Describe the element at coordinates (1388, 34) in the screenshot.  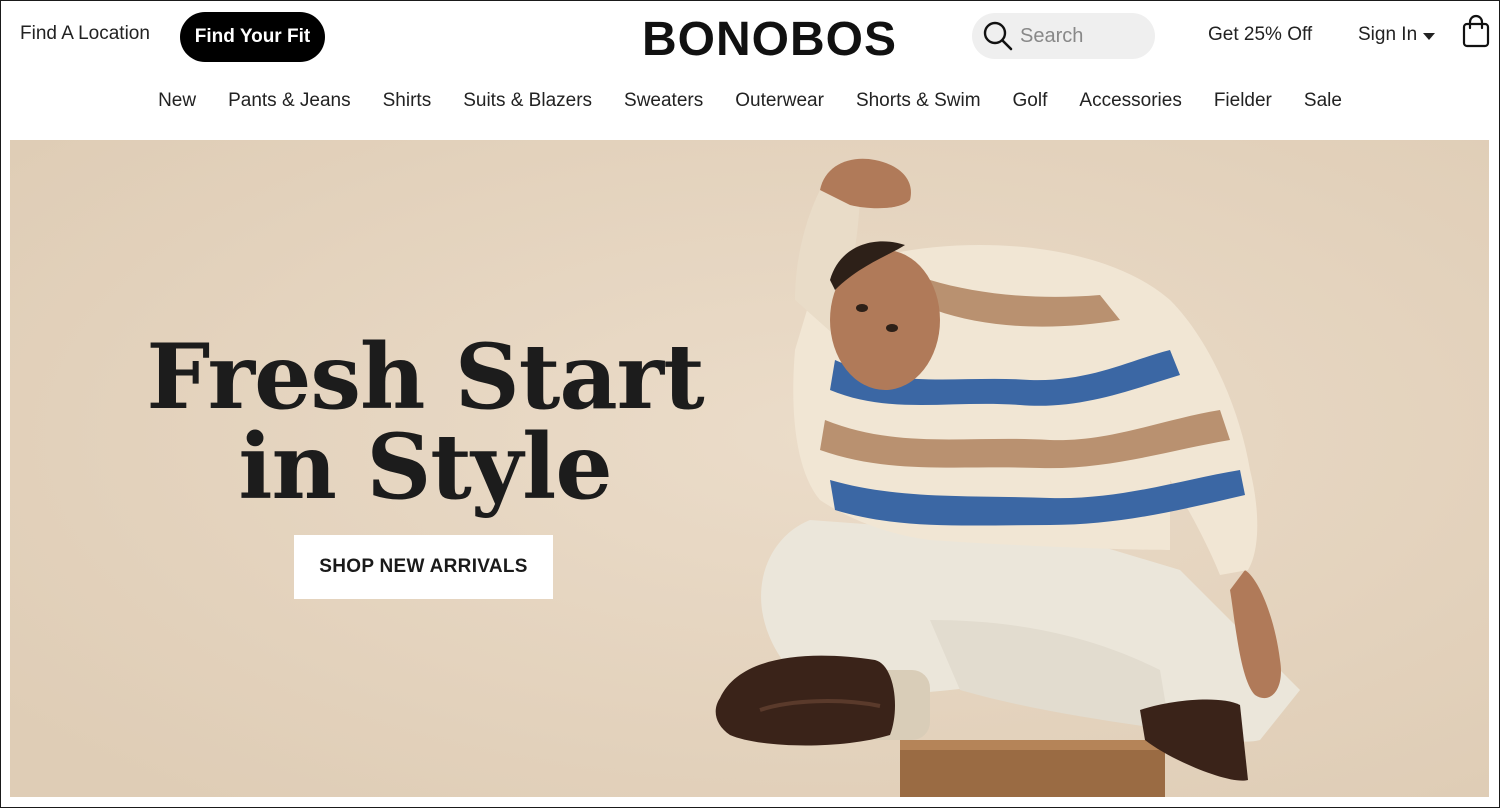
I see `sign-in-label: Sign In` at that location.